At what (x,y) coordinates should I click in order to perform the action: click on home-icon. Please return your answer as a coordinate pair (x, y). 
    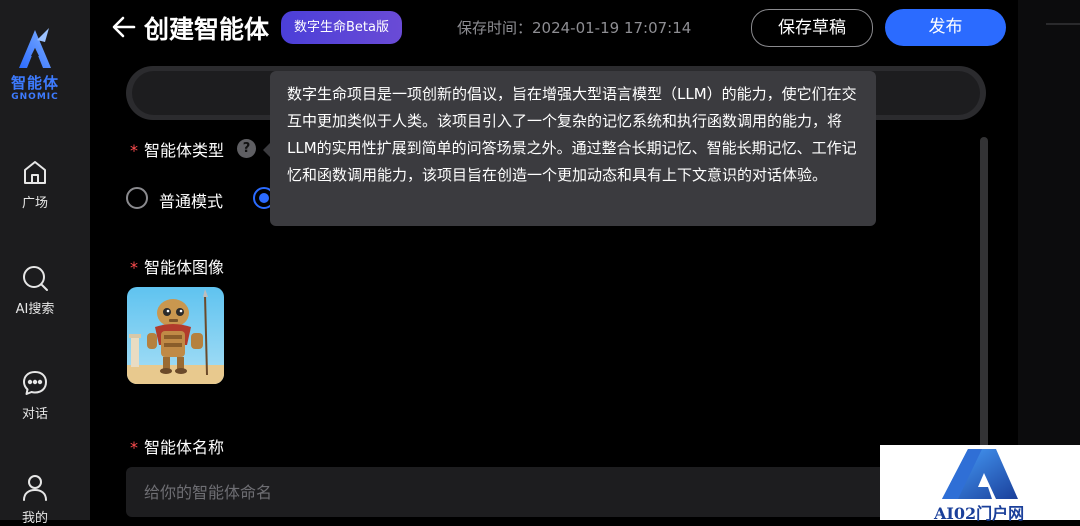
    Looking at the image, I should click on (35, 172).